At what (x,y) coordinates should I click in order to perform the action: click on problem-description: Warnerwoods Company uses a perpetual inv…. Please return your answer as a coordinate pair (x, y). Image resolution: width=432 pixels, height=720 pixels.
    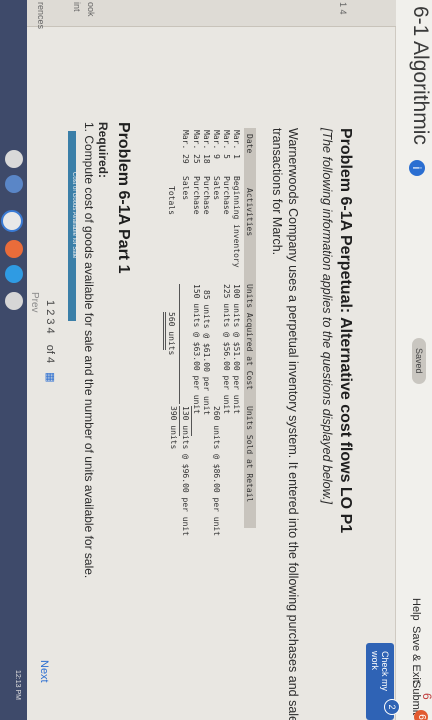
    Looking at the image, I should click on (293, 424).